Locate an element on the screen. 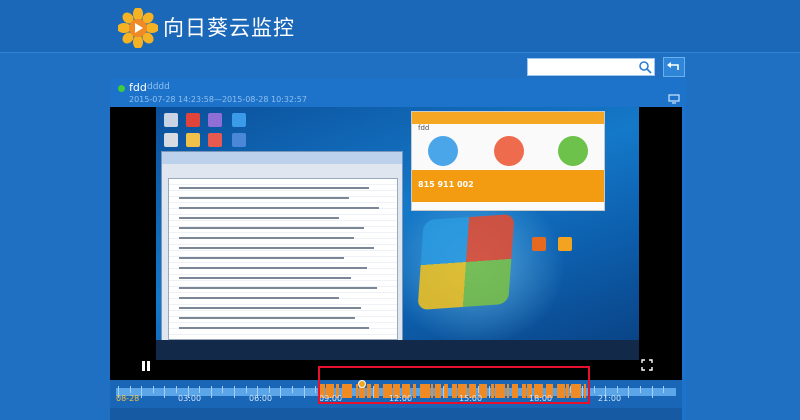  windows-wallpaper-logo is located at coordinates (466, 262).